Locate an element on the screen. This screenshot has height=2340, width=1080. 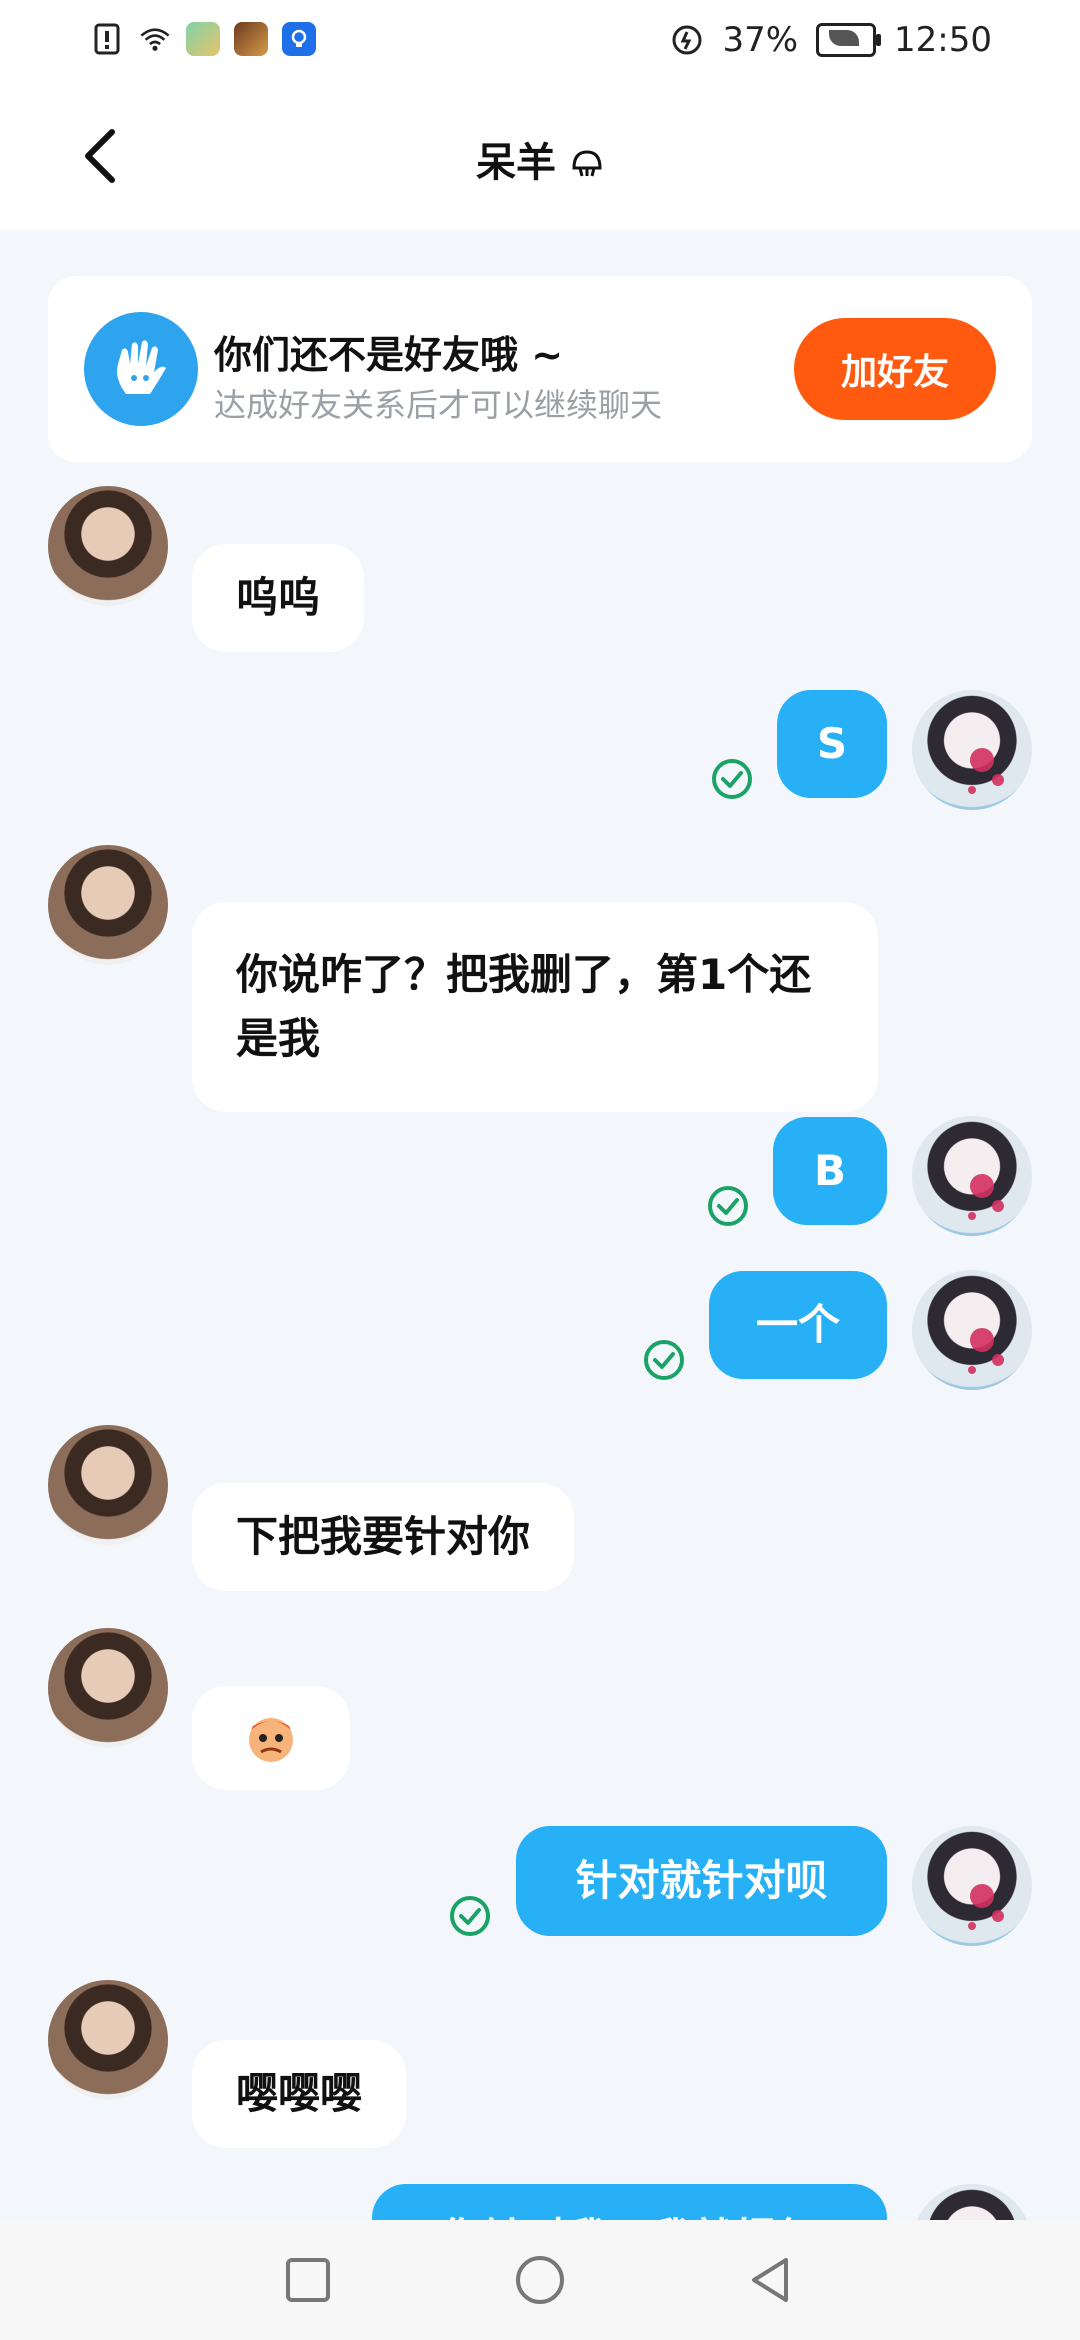
banner-title: 你们还不是好友哦 ~ is located at coordinates (389, 355).